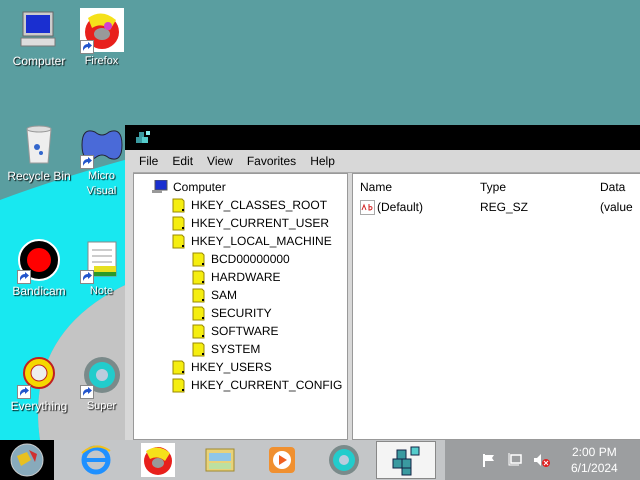  I want to click on tree-item: SECURITY, so click(241, 313).